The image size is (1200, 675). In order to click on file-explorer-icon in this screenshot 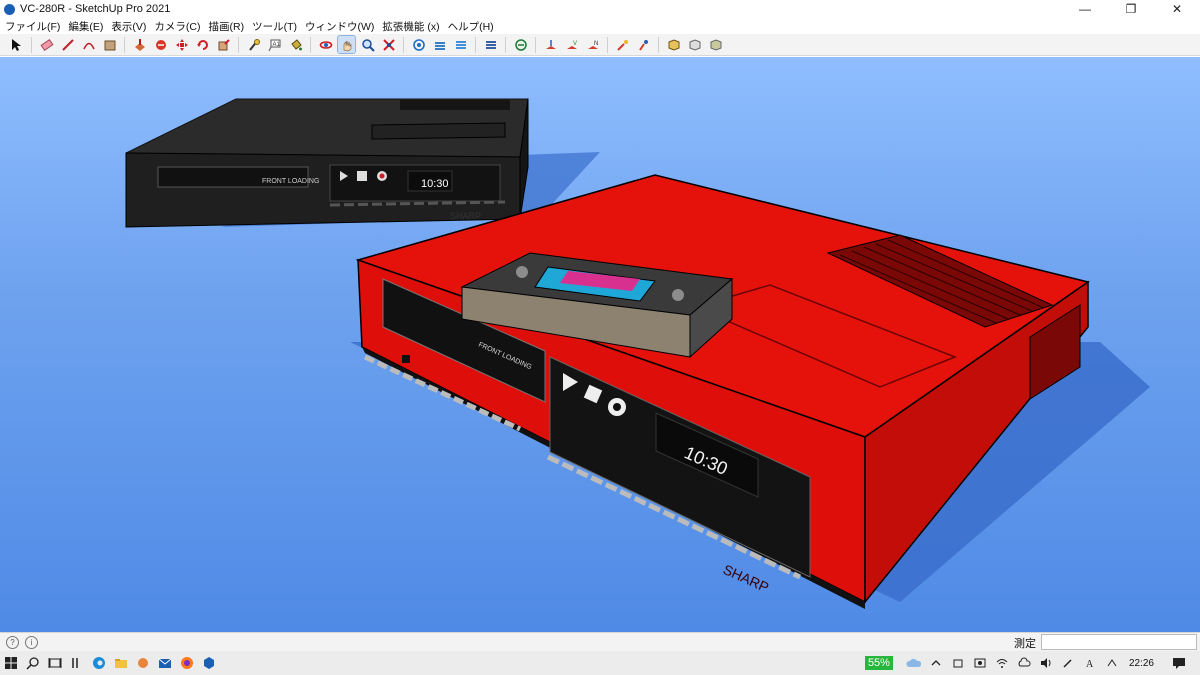, I will do `click(121, 663)`.